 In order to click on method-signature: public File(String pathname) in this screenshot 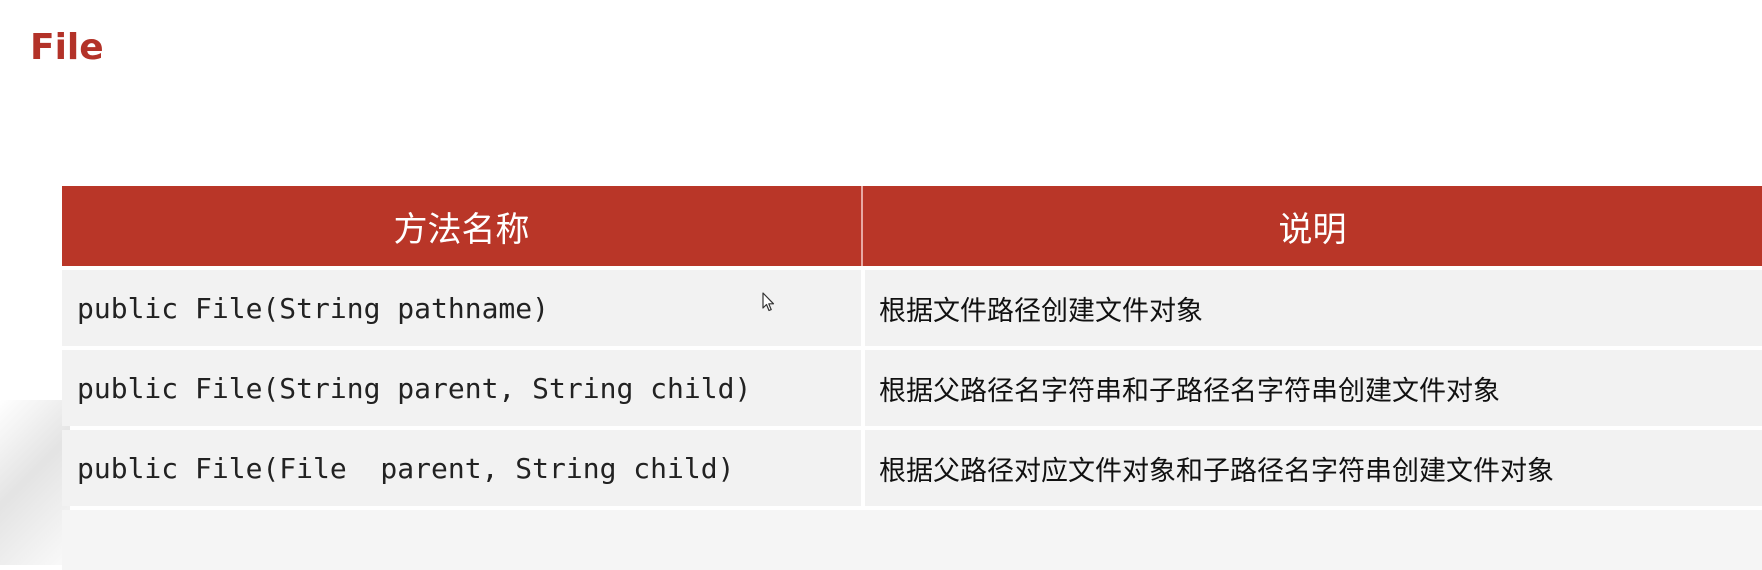, I will do `click(313, 308)`.